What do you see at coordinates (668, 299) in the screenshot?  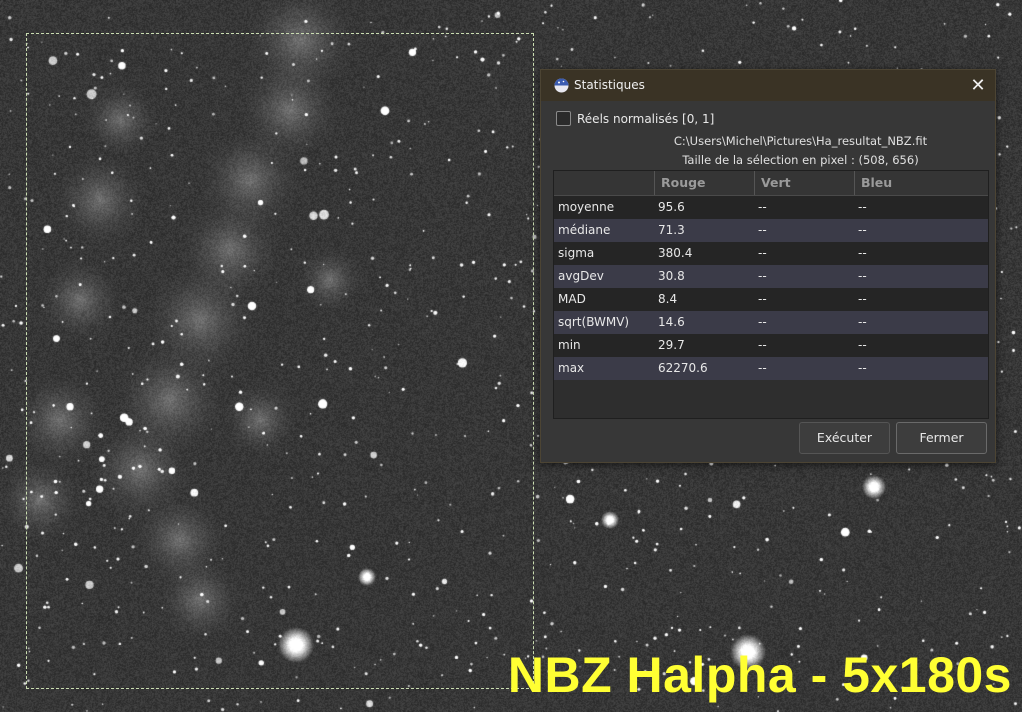 I see `cell-red: 8.4` at bounding box center [668, 299].